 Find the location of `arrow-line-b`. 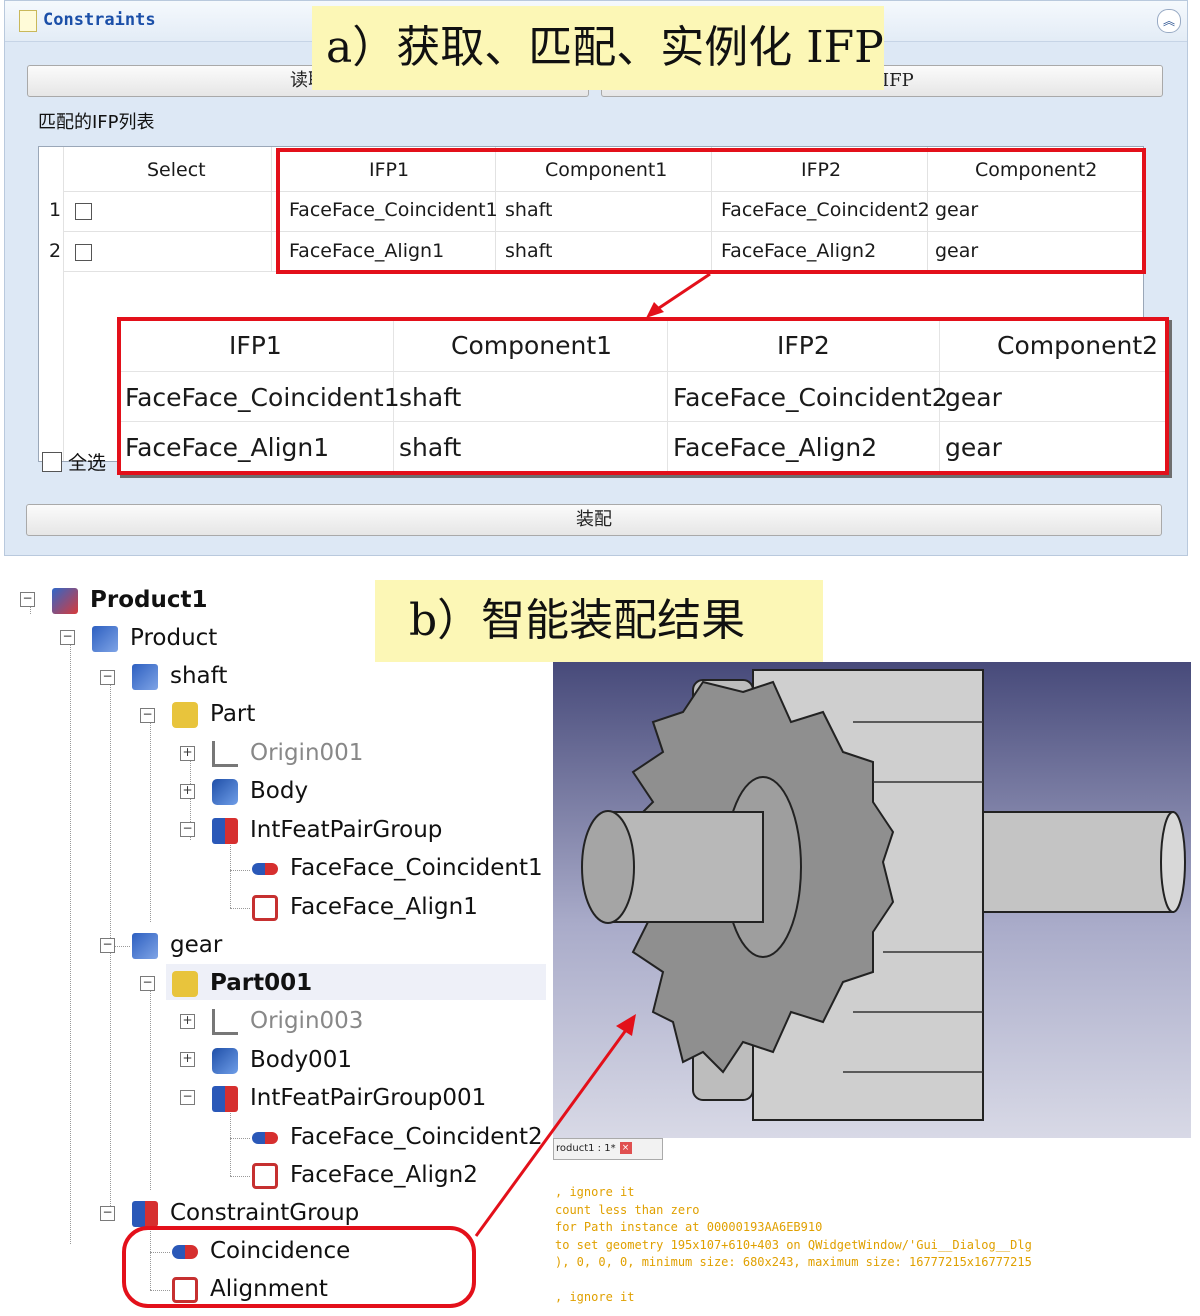

arrow-line-b is located at coordinates (551, 1133).